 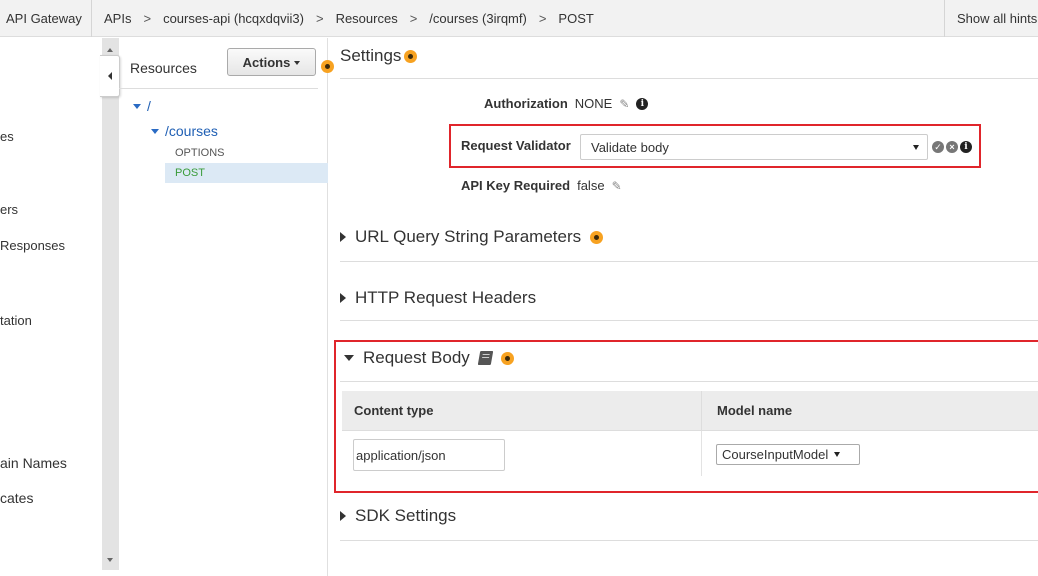 What do you see at coordinates (754, 147) in the screenshot?
I see `request-validator-select: Validate body` at bounding box center [754, 147].